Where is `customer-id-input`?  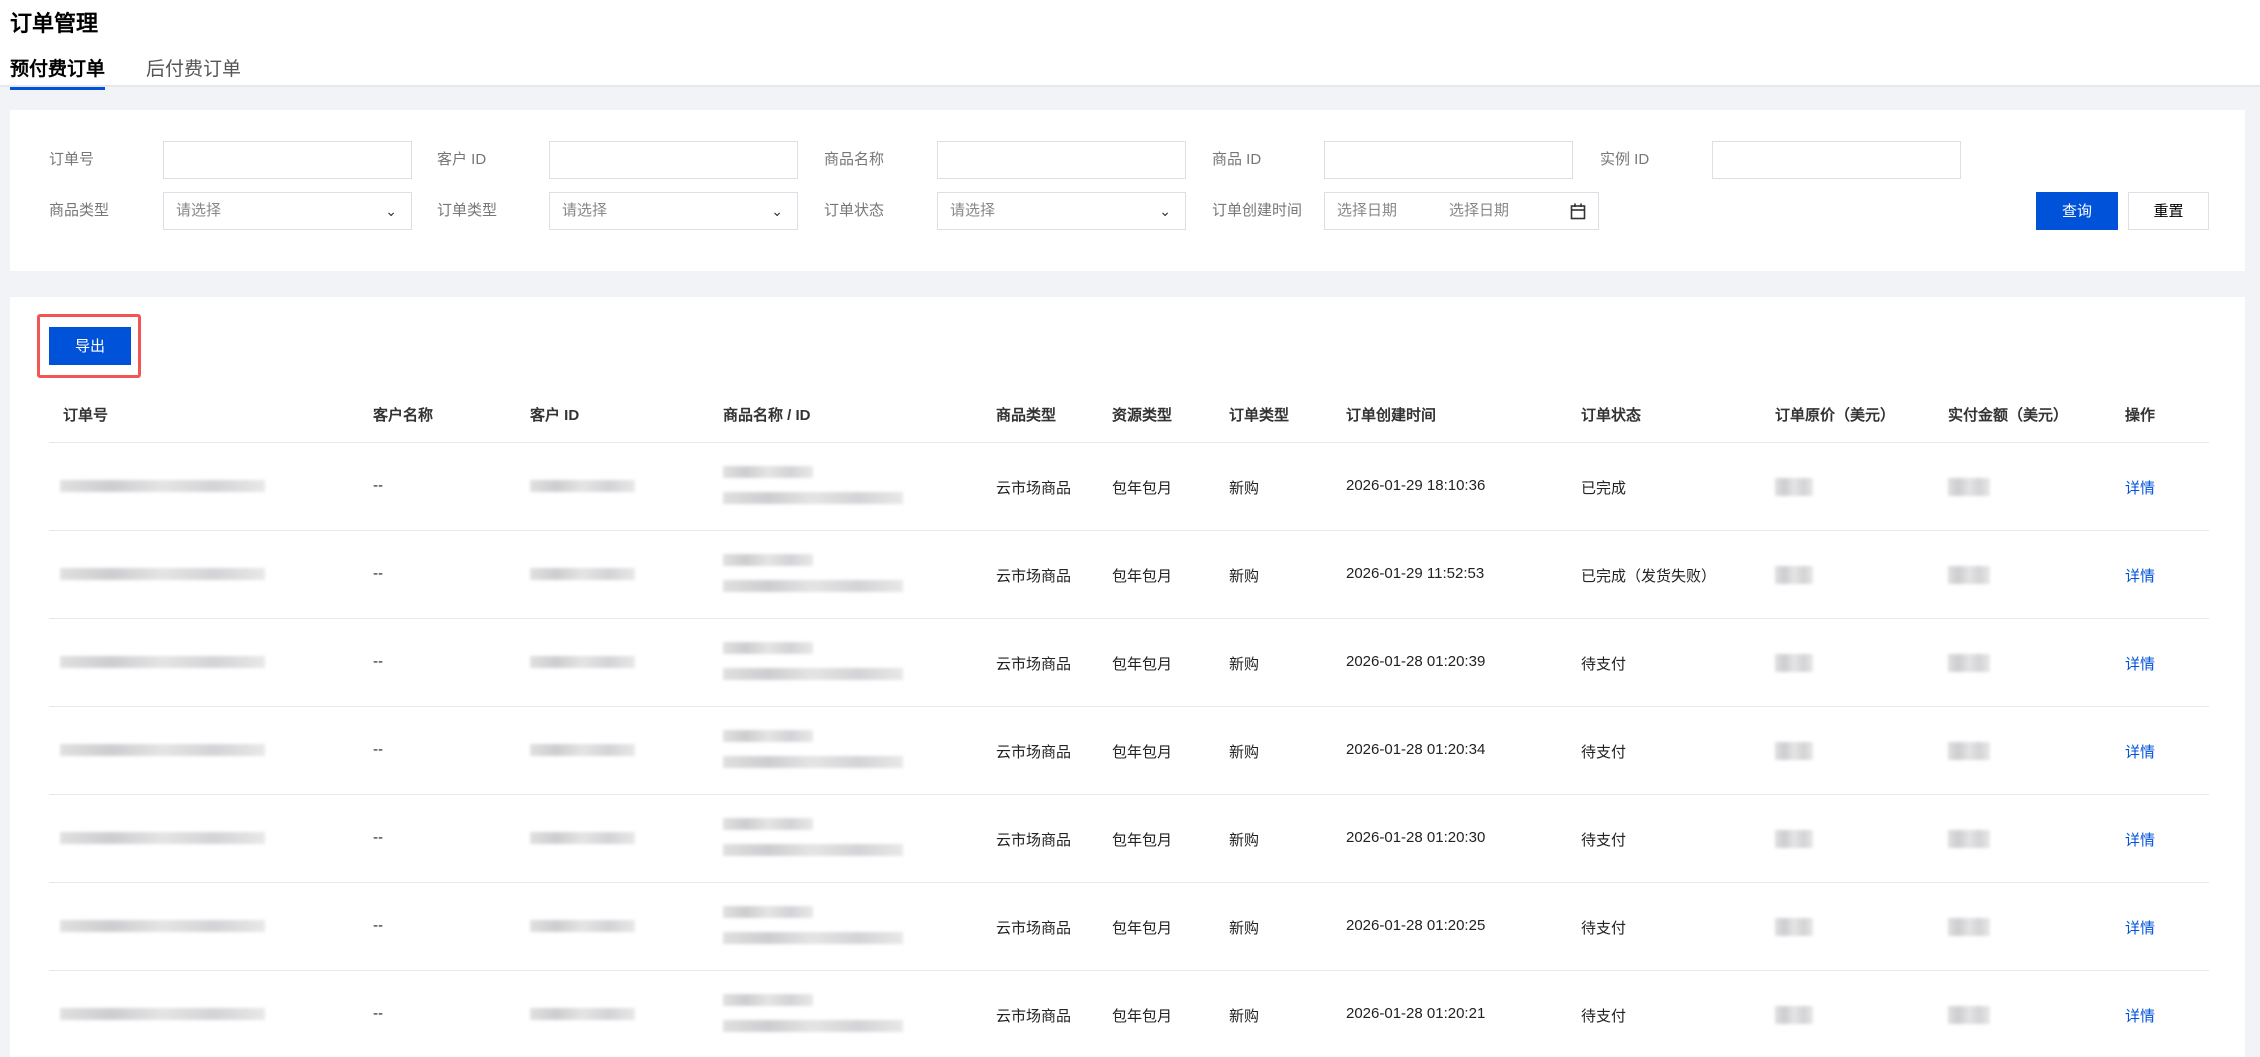
customer-id-input is located at coordinates (673, 160).